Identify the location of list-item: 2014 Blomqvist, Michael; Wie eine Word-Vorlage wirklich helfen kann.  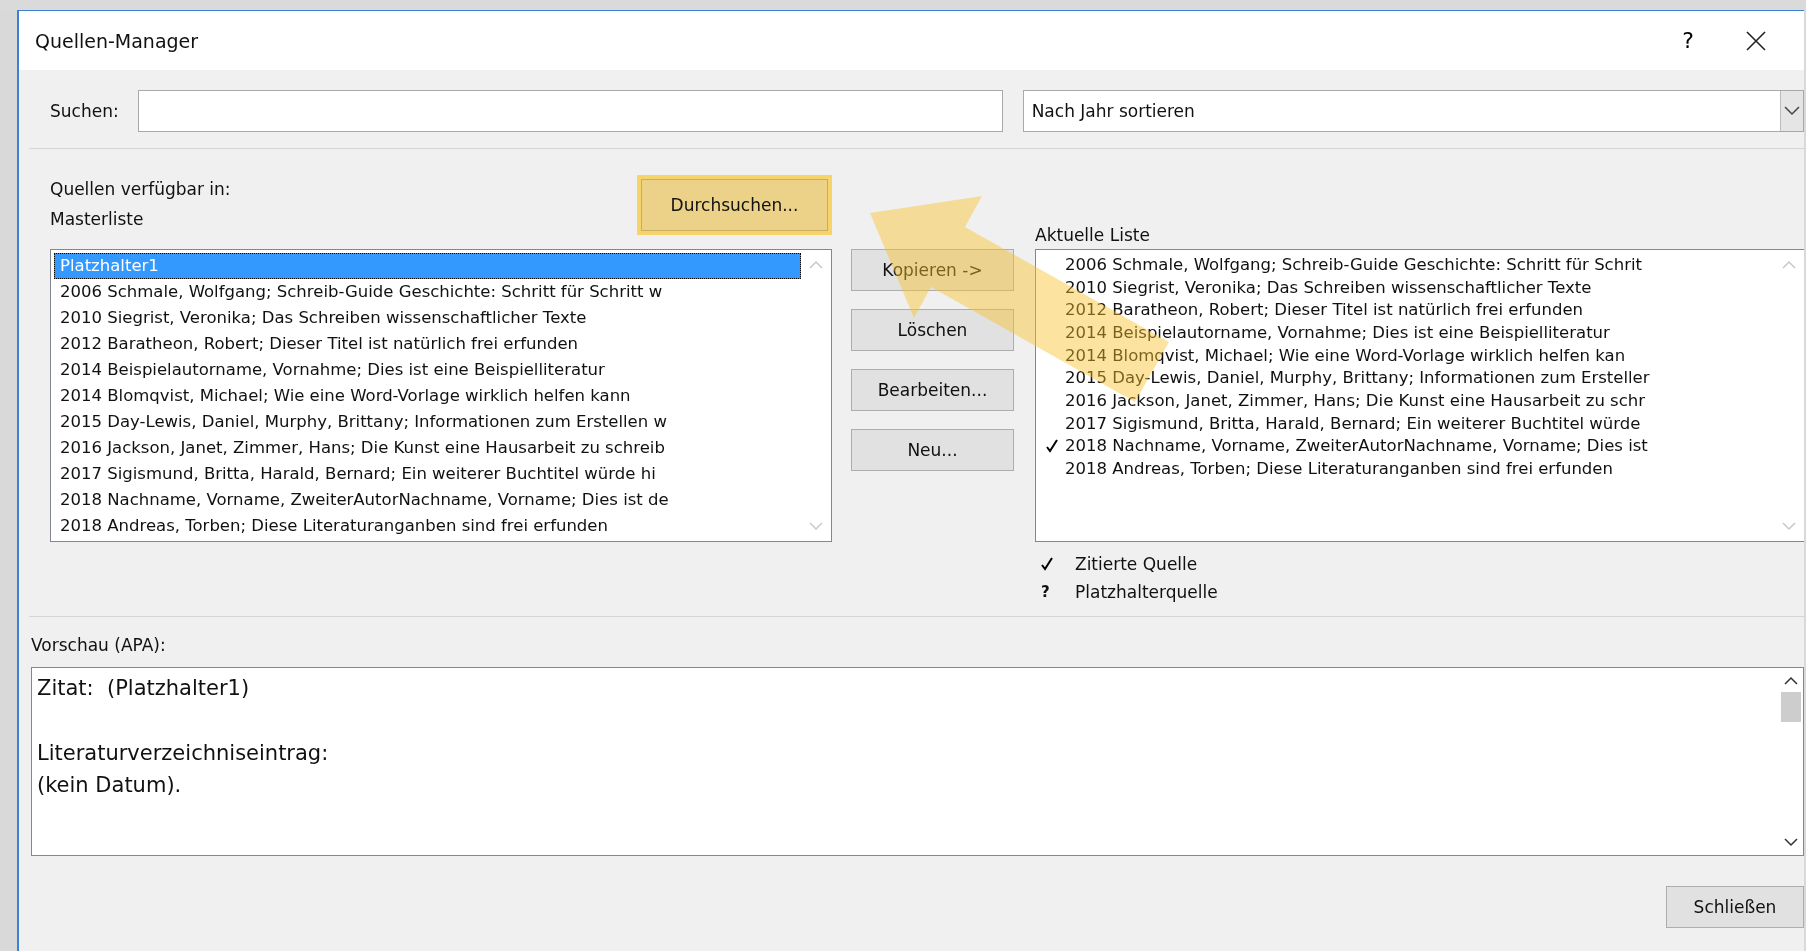
(427, 396).